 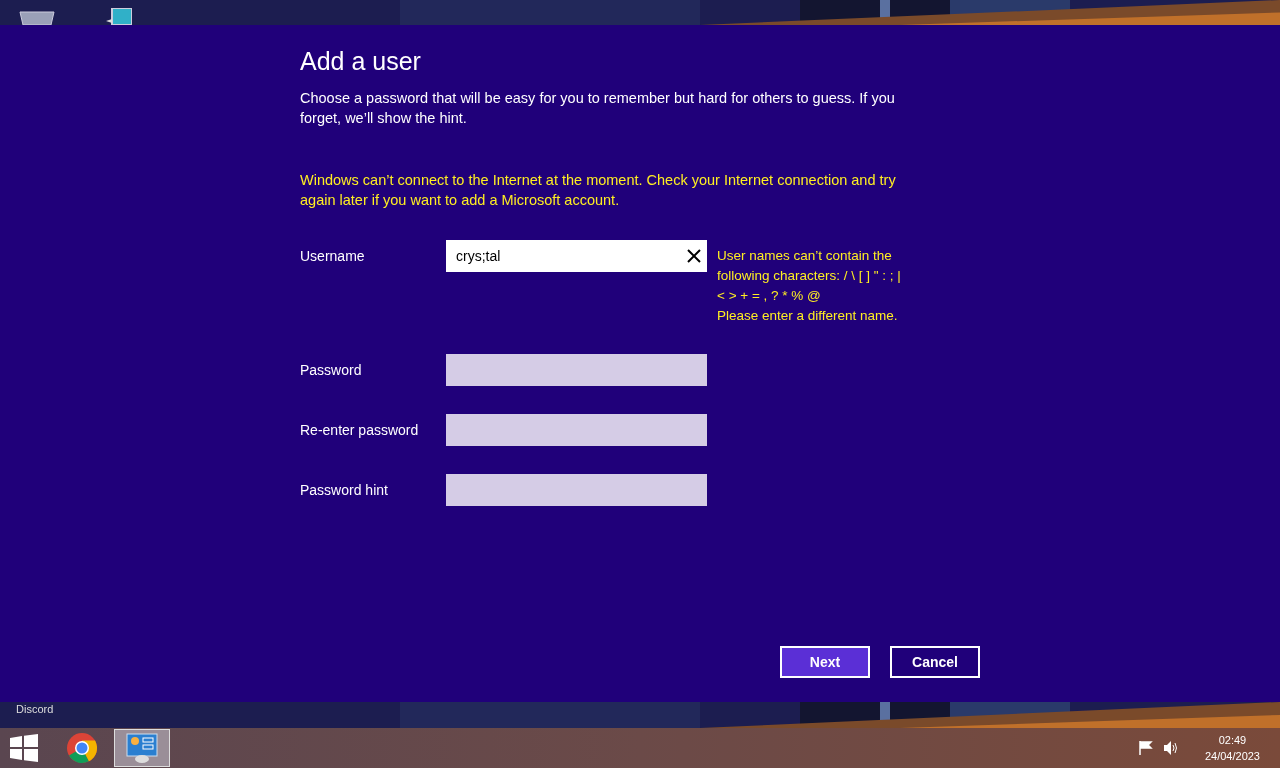 I want to click on field-label: Password hint, so click(x=344, y=490).